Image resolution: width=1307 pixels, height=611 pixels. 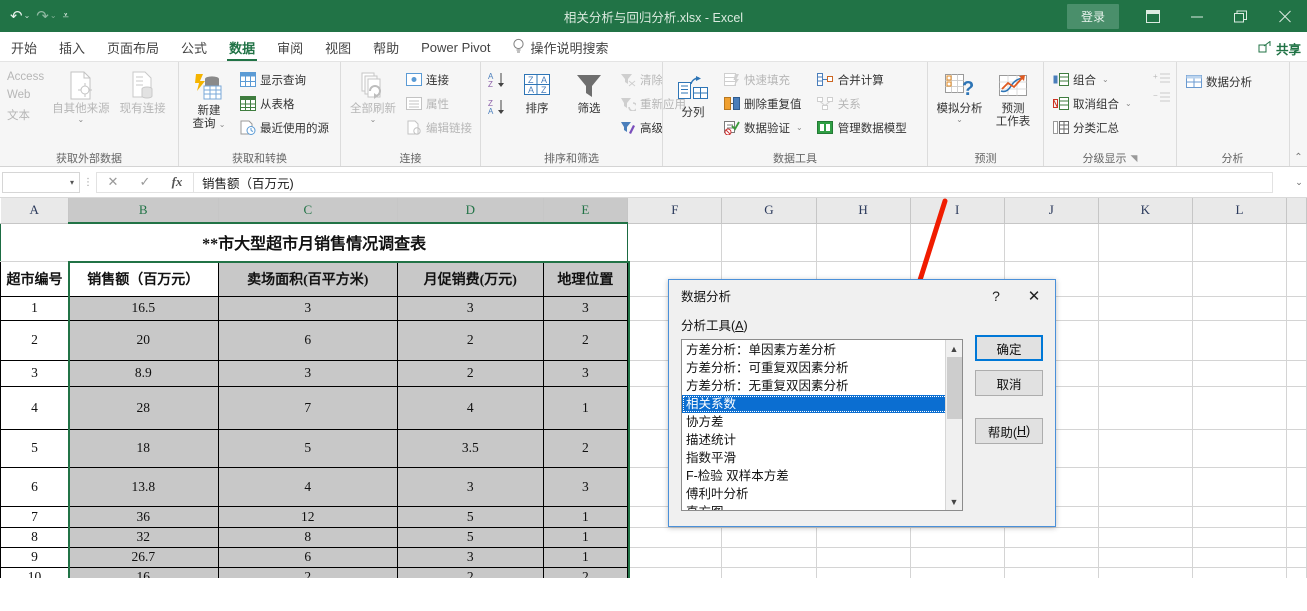 What do you see at coordinates (143, 308) in the screenshot?
I see `data-cell-0-1: 16.5` at bounding box center [143, 308].